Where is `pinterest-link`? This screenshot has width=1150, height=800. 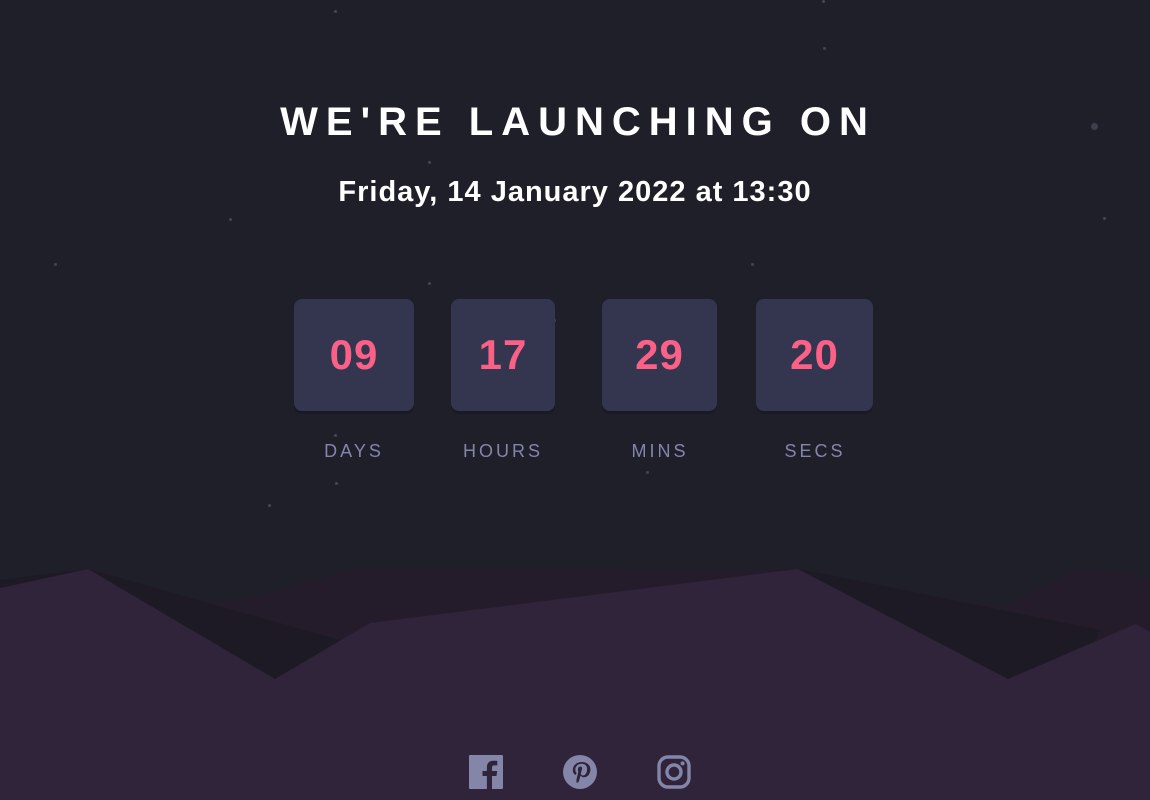 pinterest-link is located at coordinates (580, 772).